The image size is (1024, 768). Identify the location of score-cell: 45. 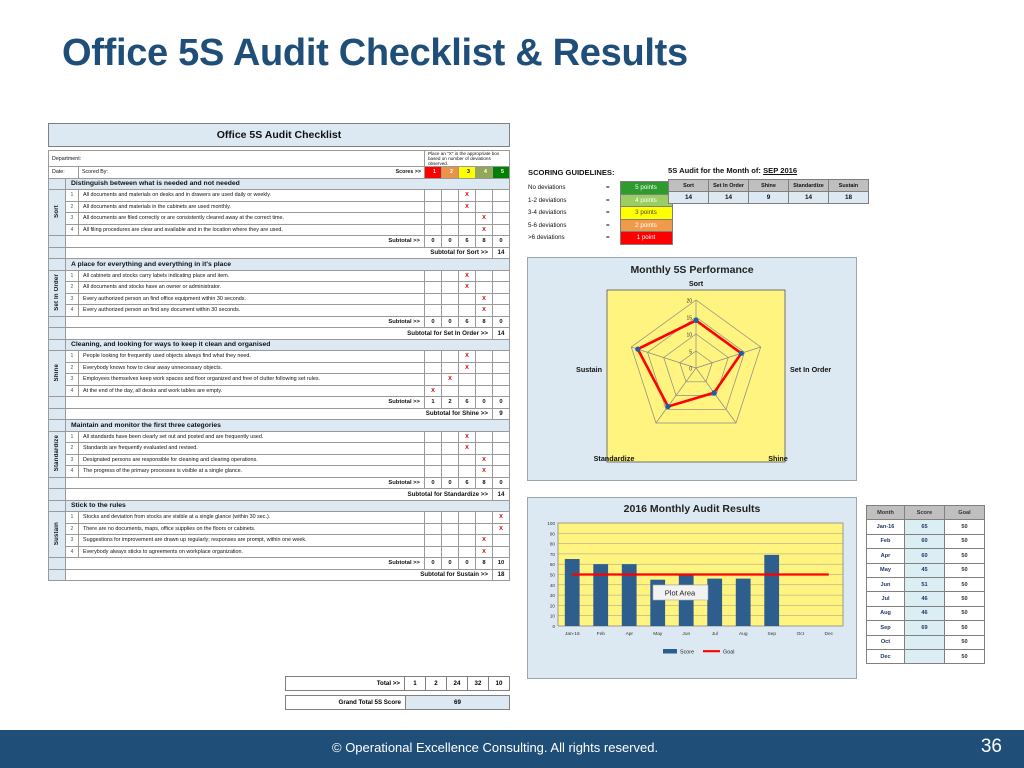
(924, 570).